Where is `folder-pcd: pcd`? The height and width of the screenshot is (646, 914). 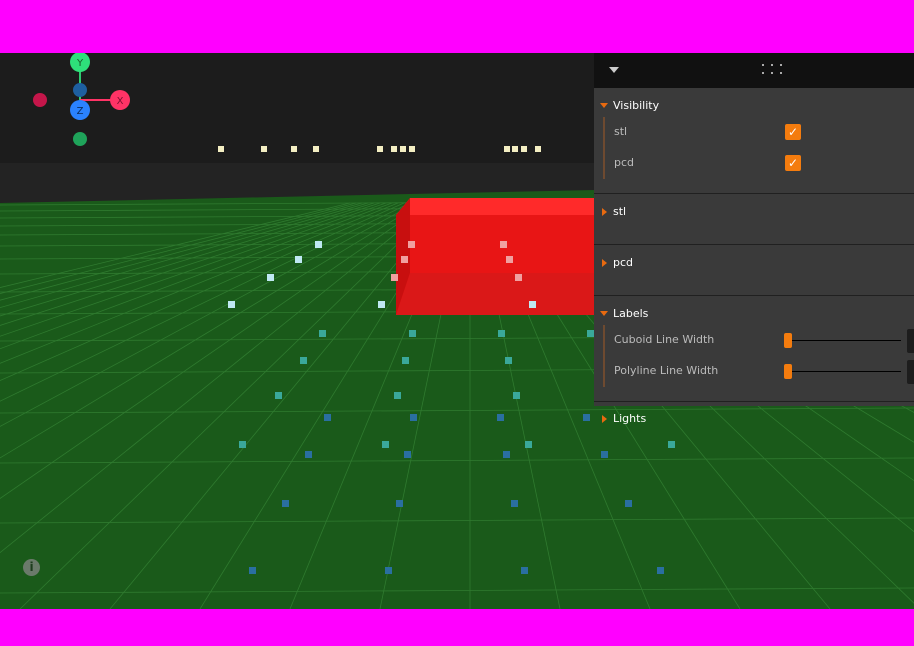
folder-pcd: pcd is located at coordinates (754, 274).